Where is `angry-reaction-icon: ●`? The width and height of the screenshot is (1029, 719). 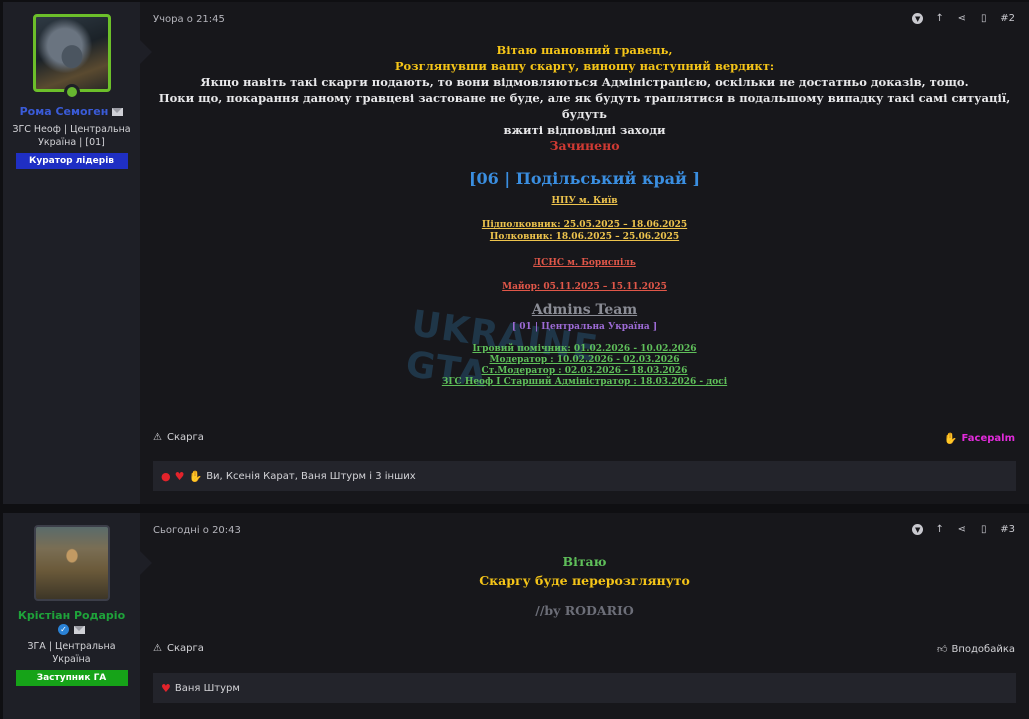 angry-reaction-icon: ● is located at coordinates (166, 476).